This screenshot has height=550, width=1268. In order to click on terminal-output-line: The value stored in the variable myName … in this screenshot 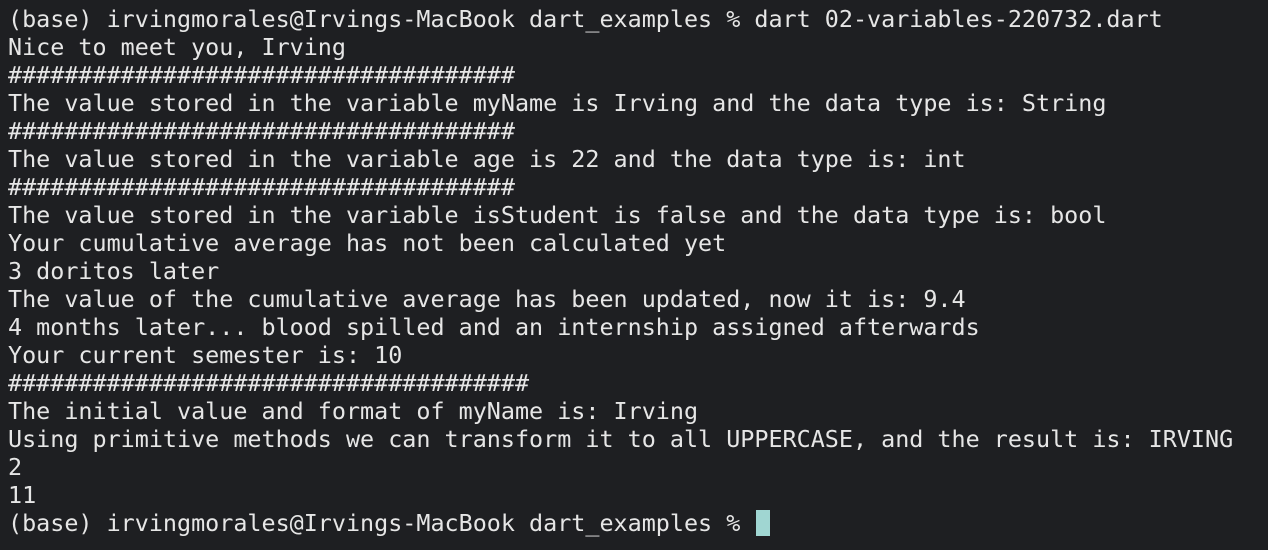, I will do `click(557, 103)`.